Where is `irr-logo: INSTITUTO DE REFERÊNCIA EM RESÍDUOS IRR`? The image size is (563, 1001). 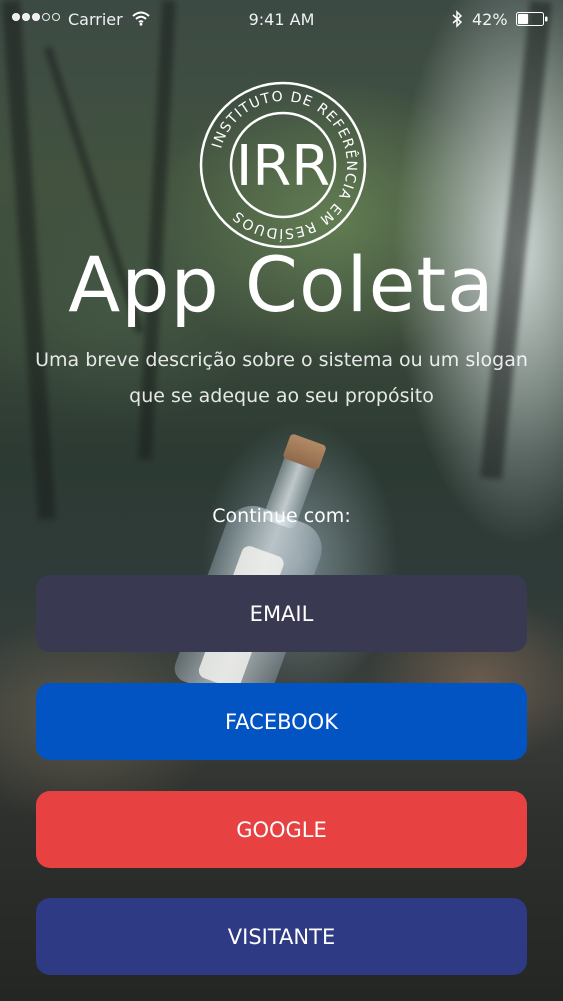
irr-logo: INSTITUTO DE REFERÊNCIA EM RESÍDUOS IRR is located at coordinates (283, 165).